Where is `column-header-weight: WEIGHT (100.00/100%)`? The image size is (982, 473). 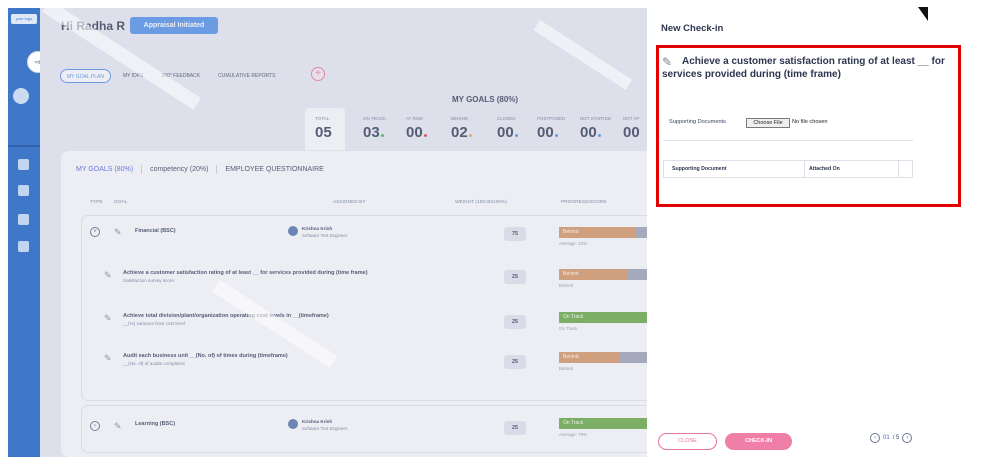 column-header-weight: WEIGHT (100.00/100%) is located at coordinates (481, 202).